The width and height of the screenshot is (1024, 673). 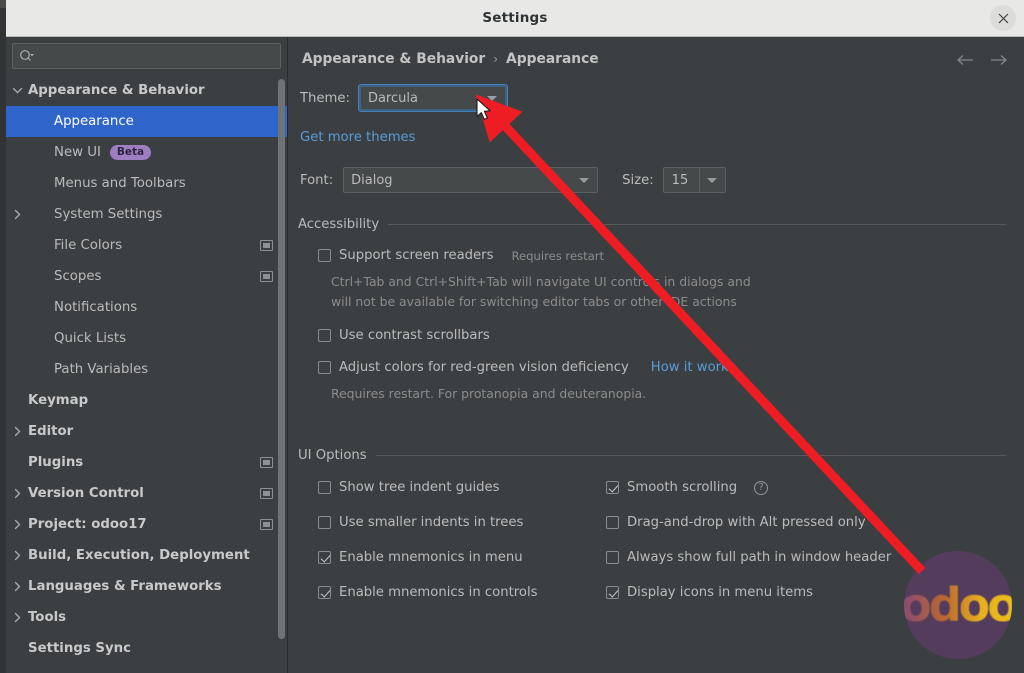 What do you see at coordinates (1003, 18) in the screenshot?
I see `close-button` at bounding box center [1003, 18].